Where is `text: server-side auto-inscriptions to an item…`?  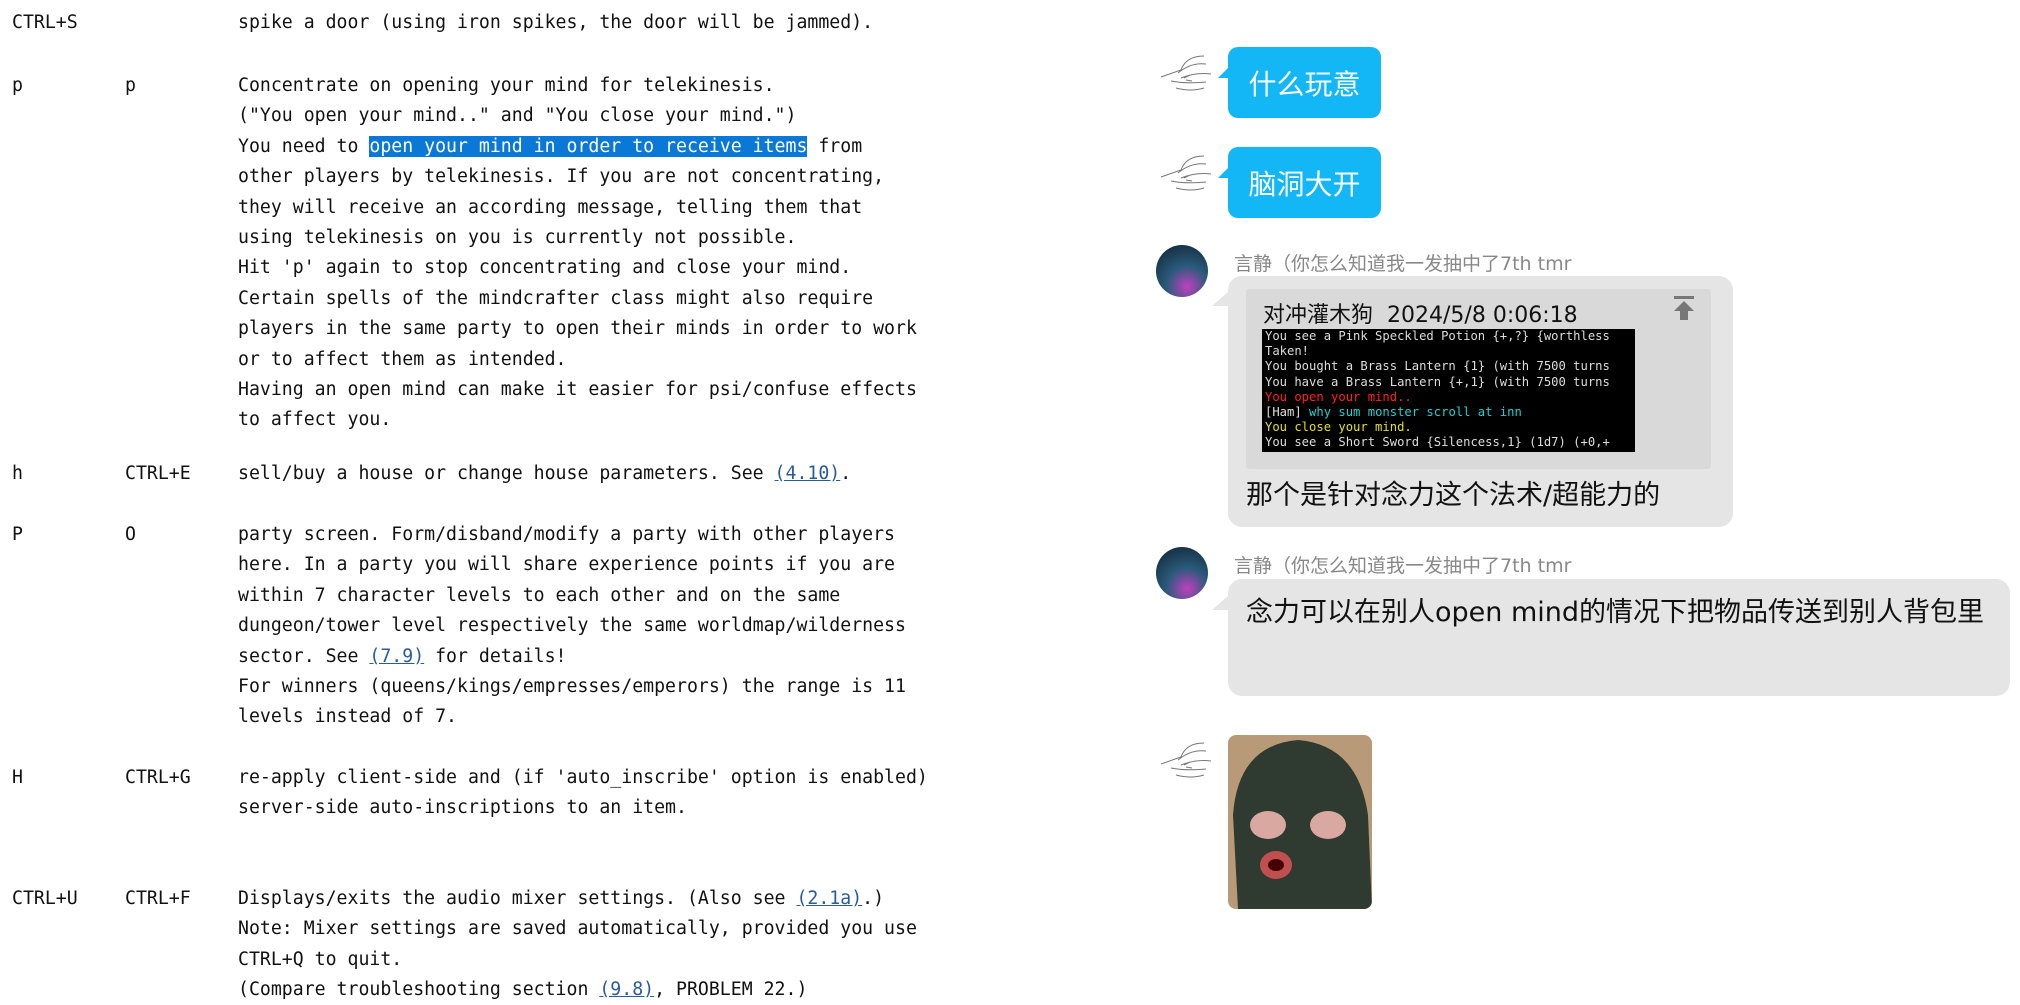 text: server-side auto-inscriptions to an item… is located at coordinates (462, 808).